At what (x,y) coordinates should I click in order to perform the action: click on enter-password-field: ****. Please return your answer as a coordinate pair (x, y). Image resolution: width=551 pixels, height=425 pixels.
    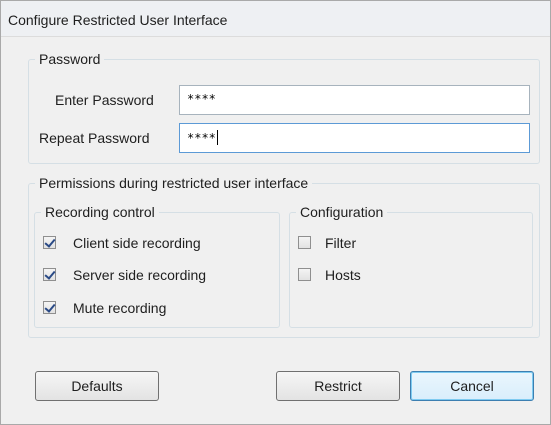
    Looking at the image, I should click on (354, 100).